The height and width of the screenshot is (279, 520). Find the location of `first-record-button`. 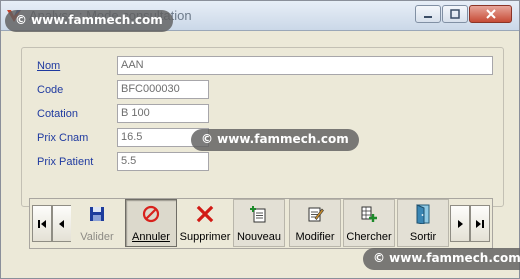

first-record-button is located at coordinates (42, 223).